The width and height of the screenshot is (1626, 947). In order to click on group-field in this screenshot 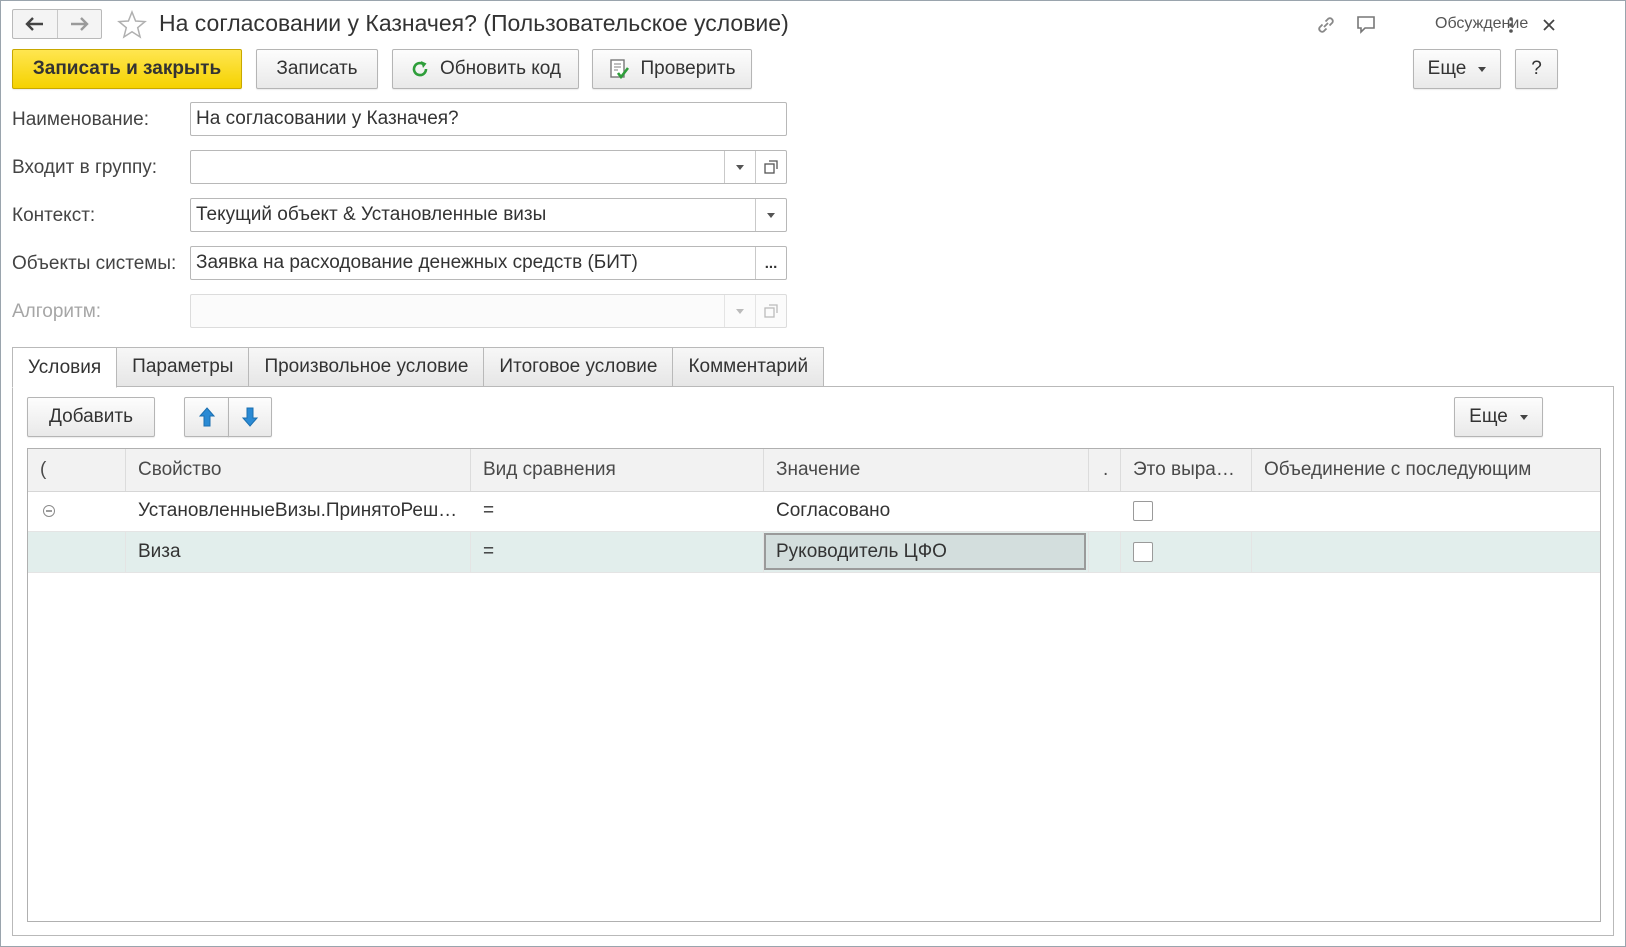, I will do `click(488, 167)`.